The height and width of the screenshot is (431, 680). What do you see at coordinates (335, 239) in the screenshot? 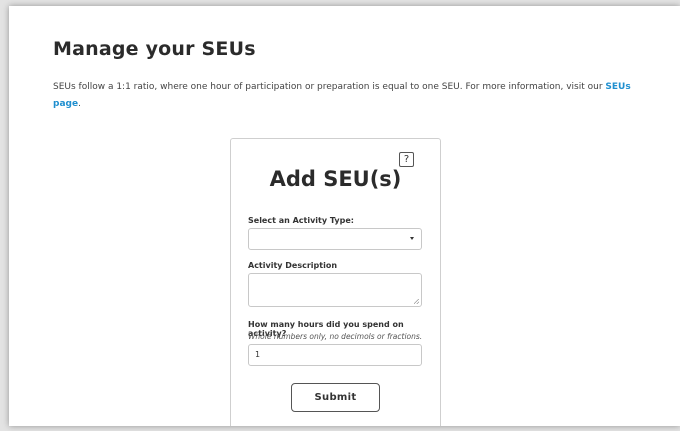
I see `activity-type-select` at bounding box center [335, 239].